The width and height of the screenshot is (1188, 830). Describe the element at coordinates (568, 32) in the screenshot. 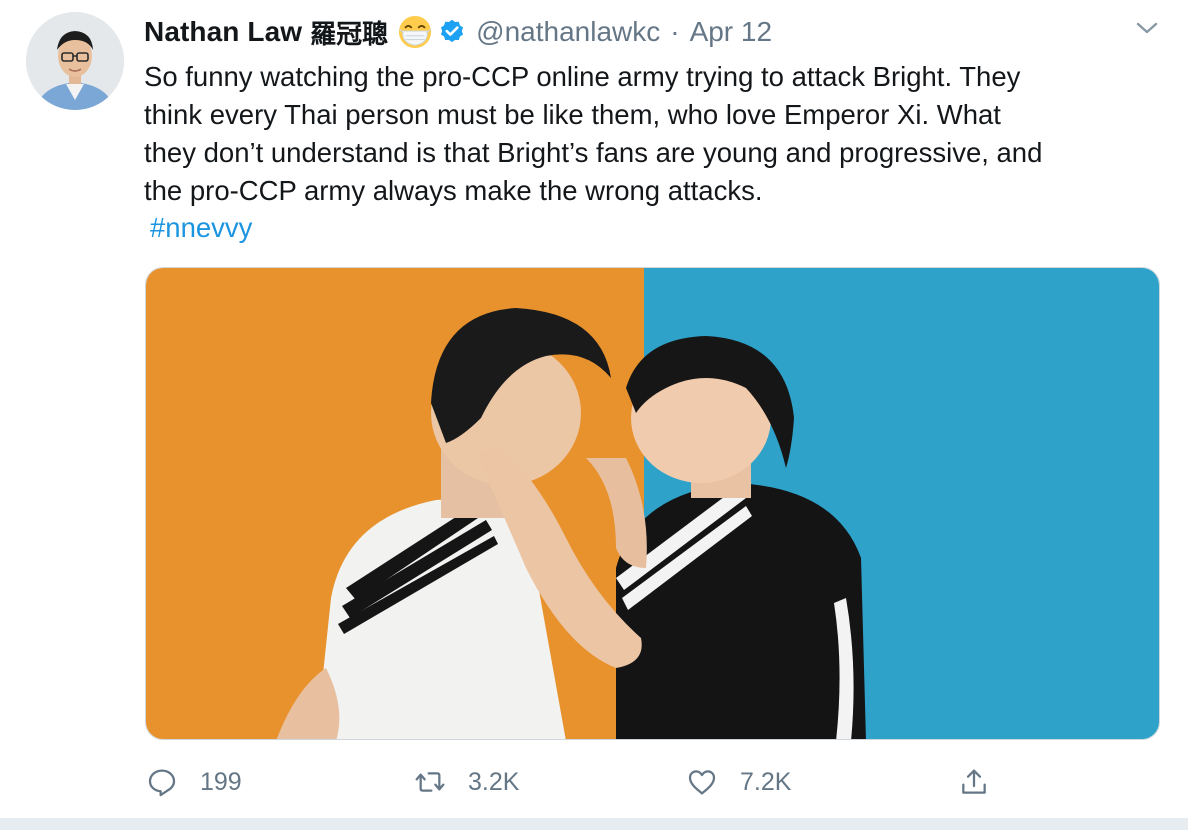

I see `user-handle: @nathanlawkc` at that location.